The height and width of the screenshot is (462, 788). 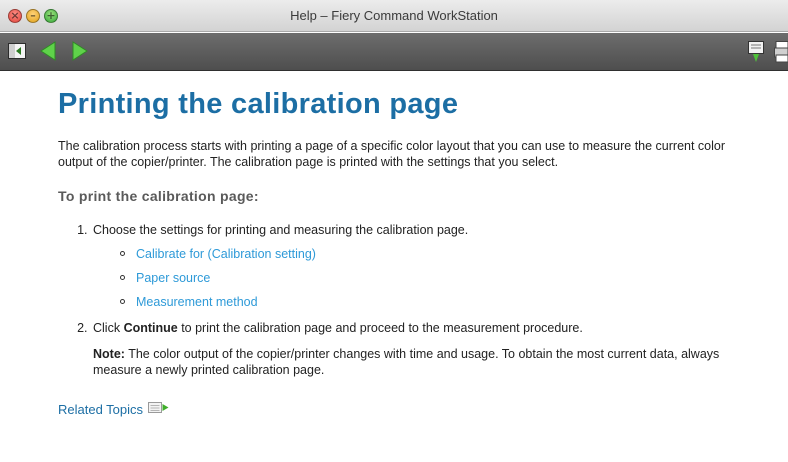 What do you see at coordinates (158, 196) in the screenshot?
I see `procedure-heading: To print the calibration page:` at bounding box center [158, 196].